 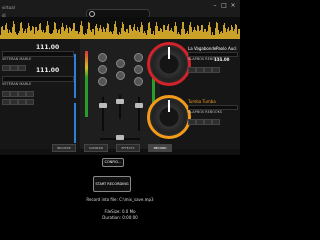 What do you see at coordinates (169, 64) in the screenshot?
I see `right-jog-top` at bounding box center [169, 64].